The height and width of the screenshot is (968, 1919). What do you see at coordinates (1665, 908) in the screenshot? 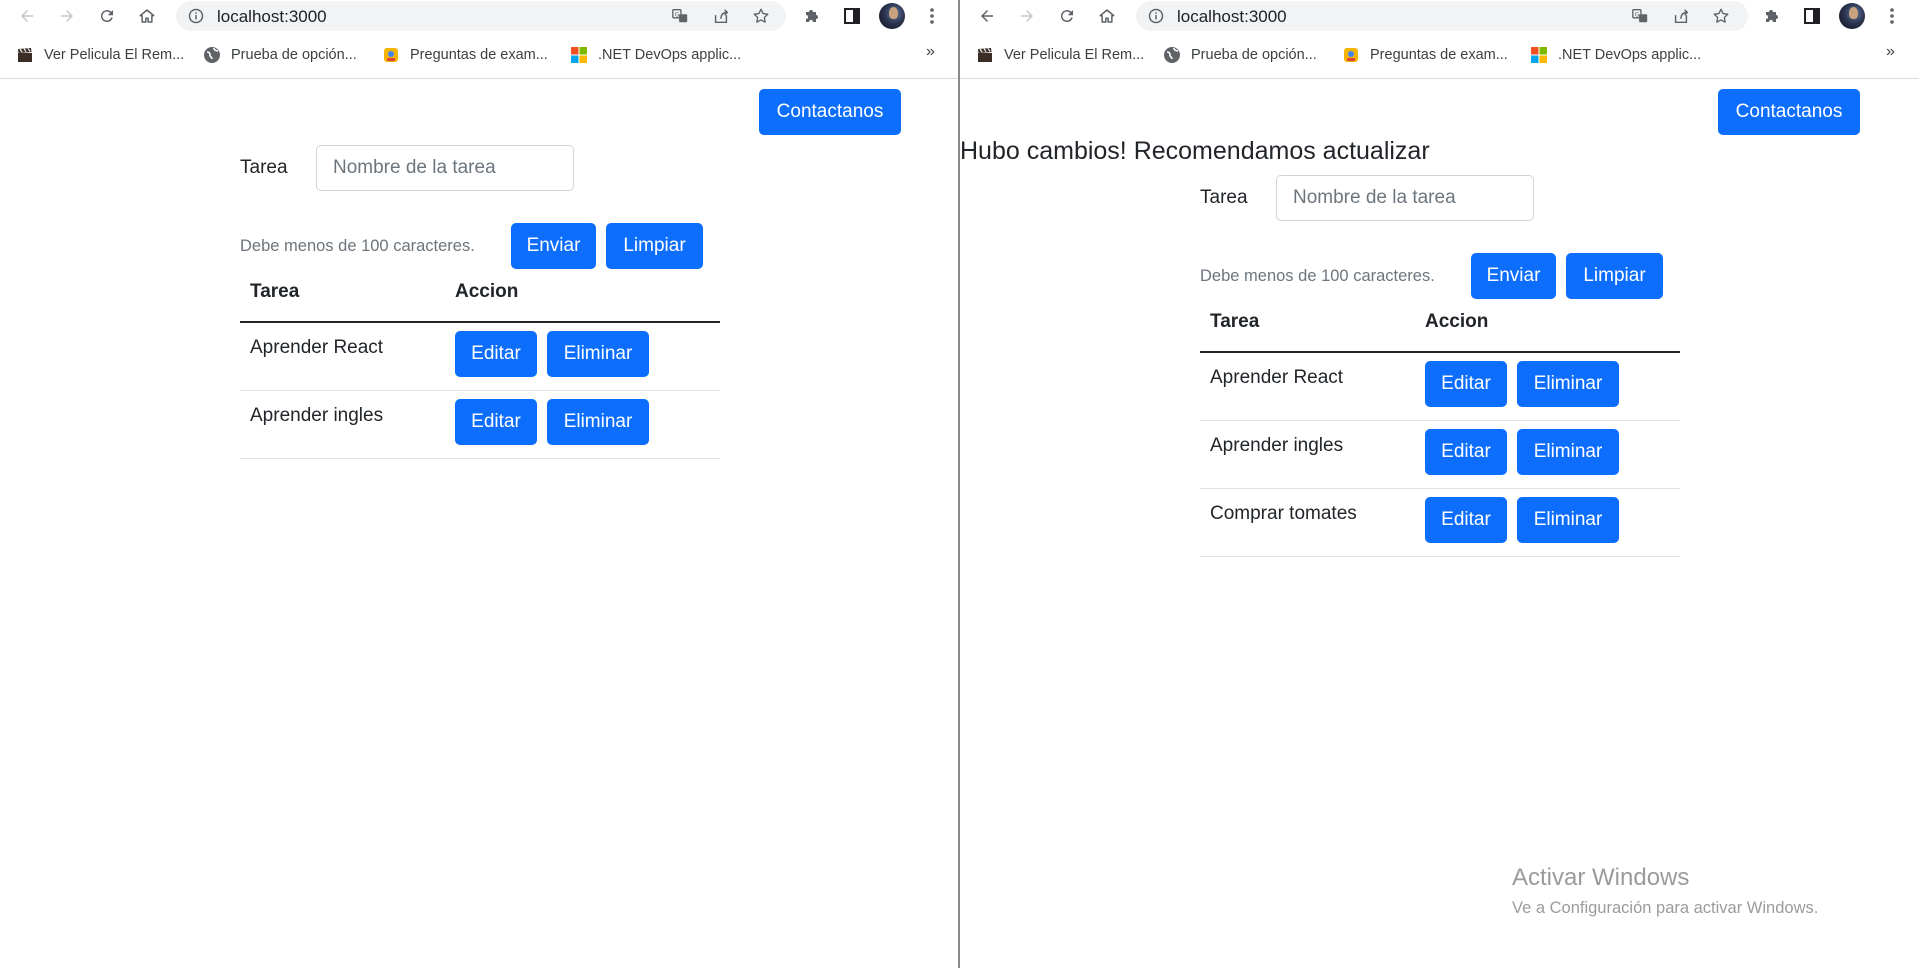
I see `windows-activation-subtitle: Ve a Configuración para activar Windows.` at bounding box center [1665, 908].